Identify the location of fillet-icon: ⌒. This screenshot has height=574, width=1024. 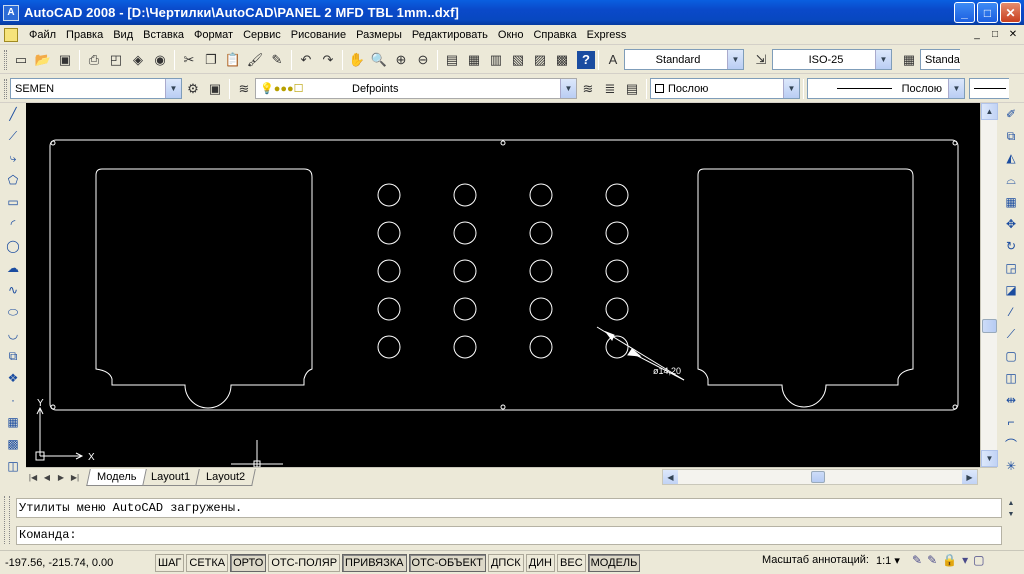
(1011, 444).